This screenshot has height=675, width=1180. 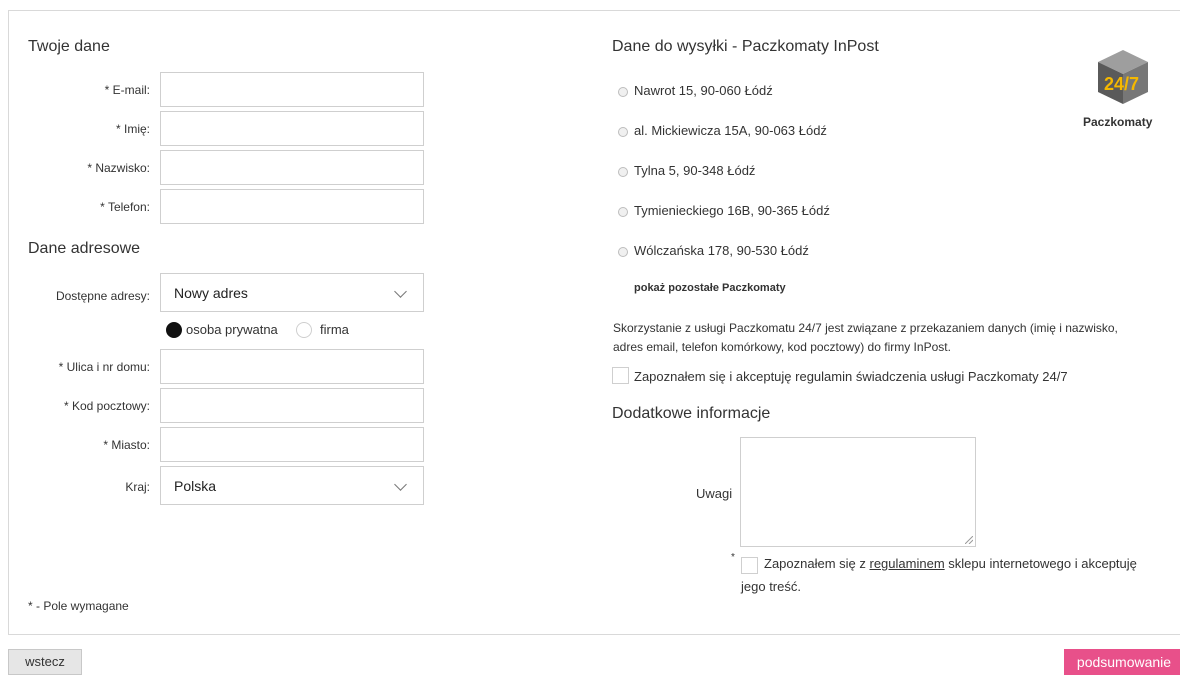 I want to click on logo-badge-text: 24/7, so click(x=1121, y=84).